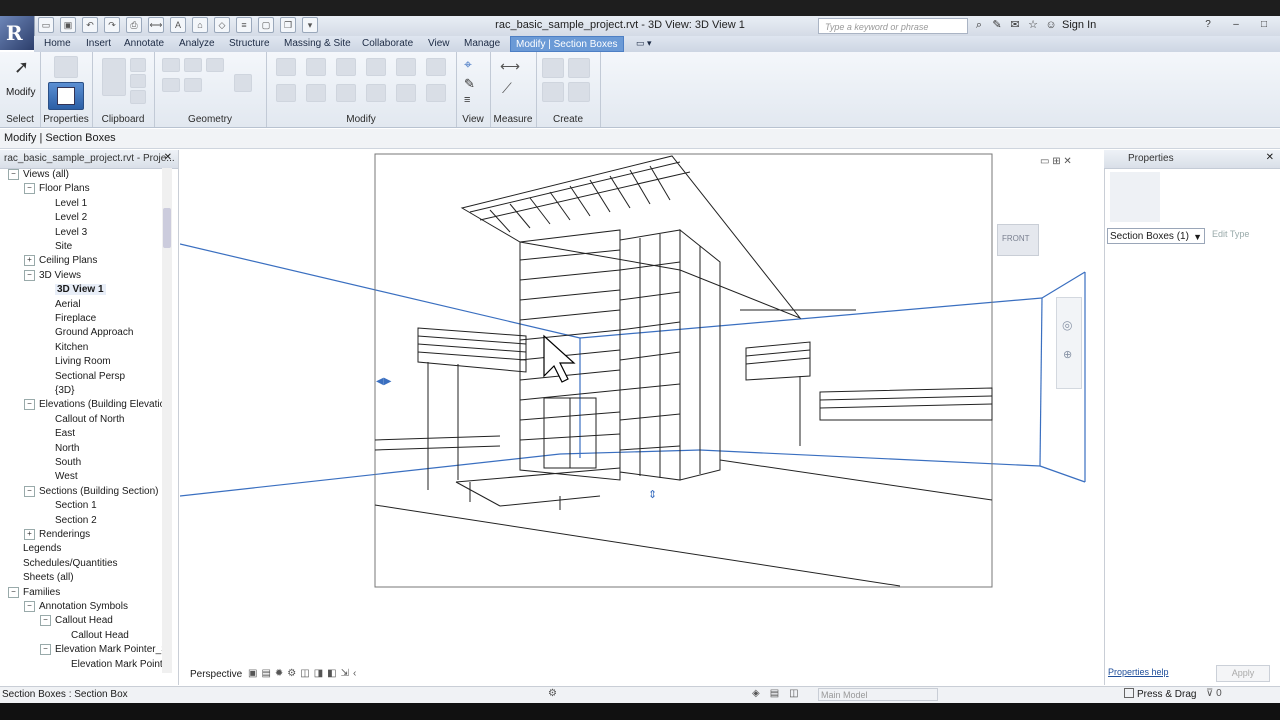 The width and height of the screenshot is (1280, 720). Describe the element at coordinates (376, 67) in the screenshot. I see `move-icon` at that location.